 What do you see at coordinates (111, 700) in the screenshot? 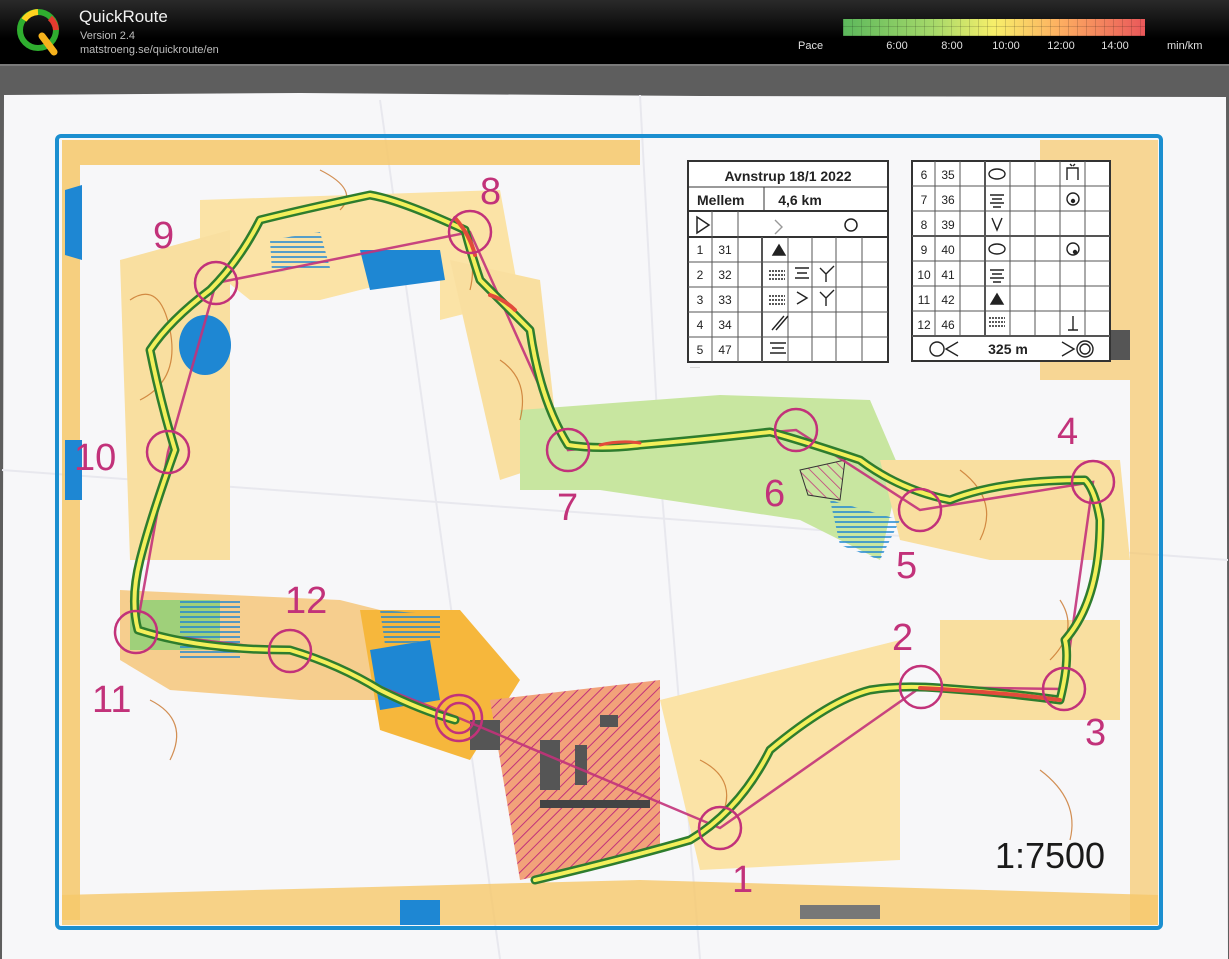
I see `control-number: 11` at bounding box center [111, 700].